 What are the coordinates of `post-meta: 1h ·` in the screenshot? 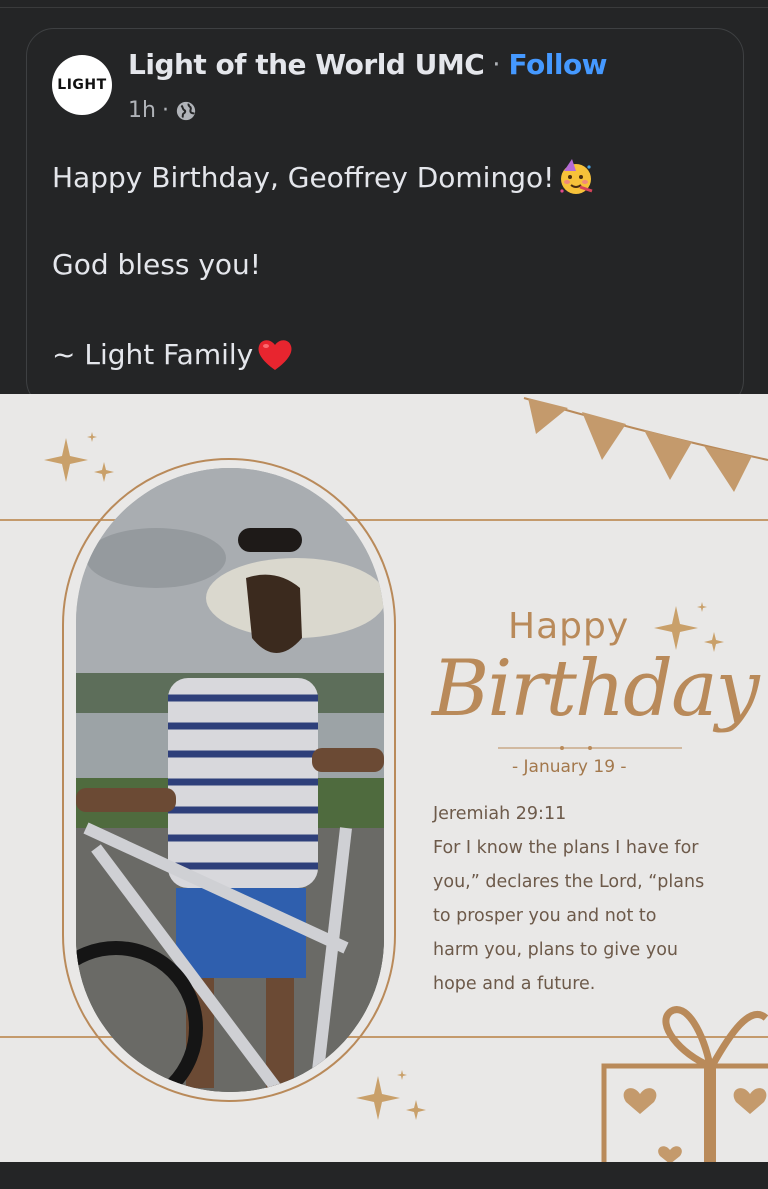 It's located at (162, 110).